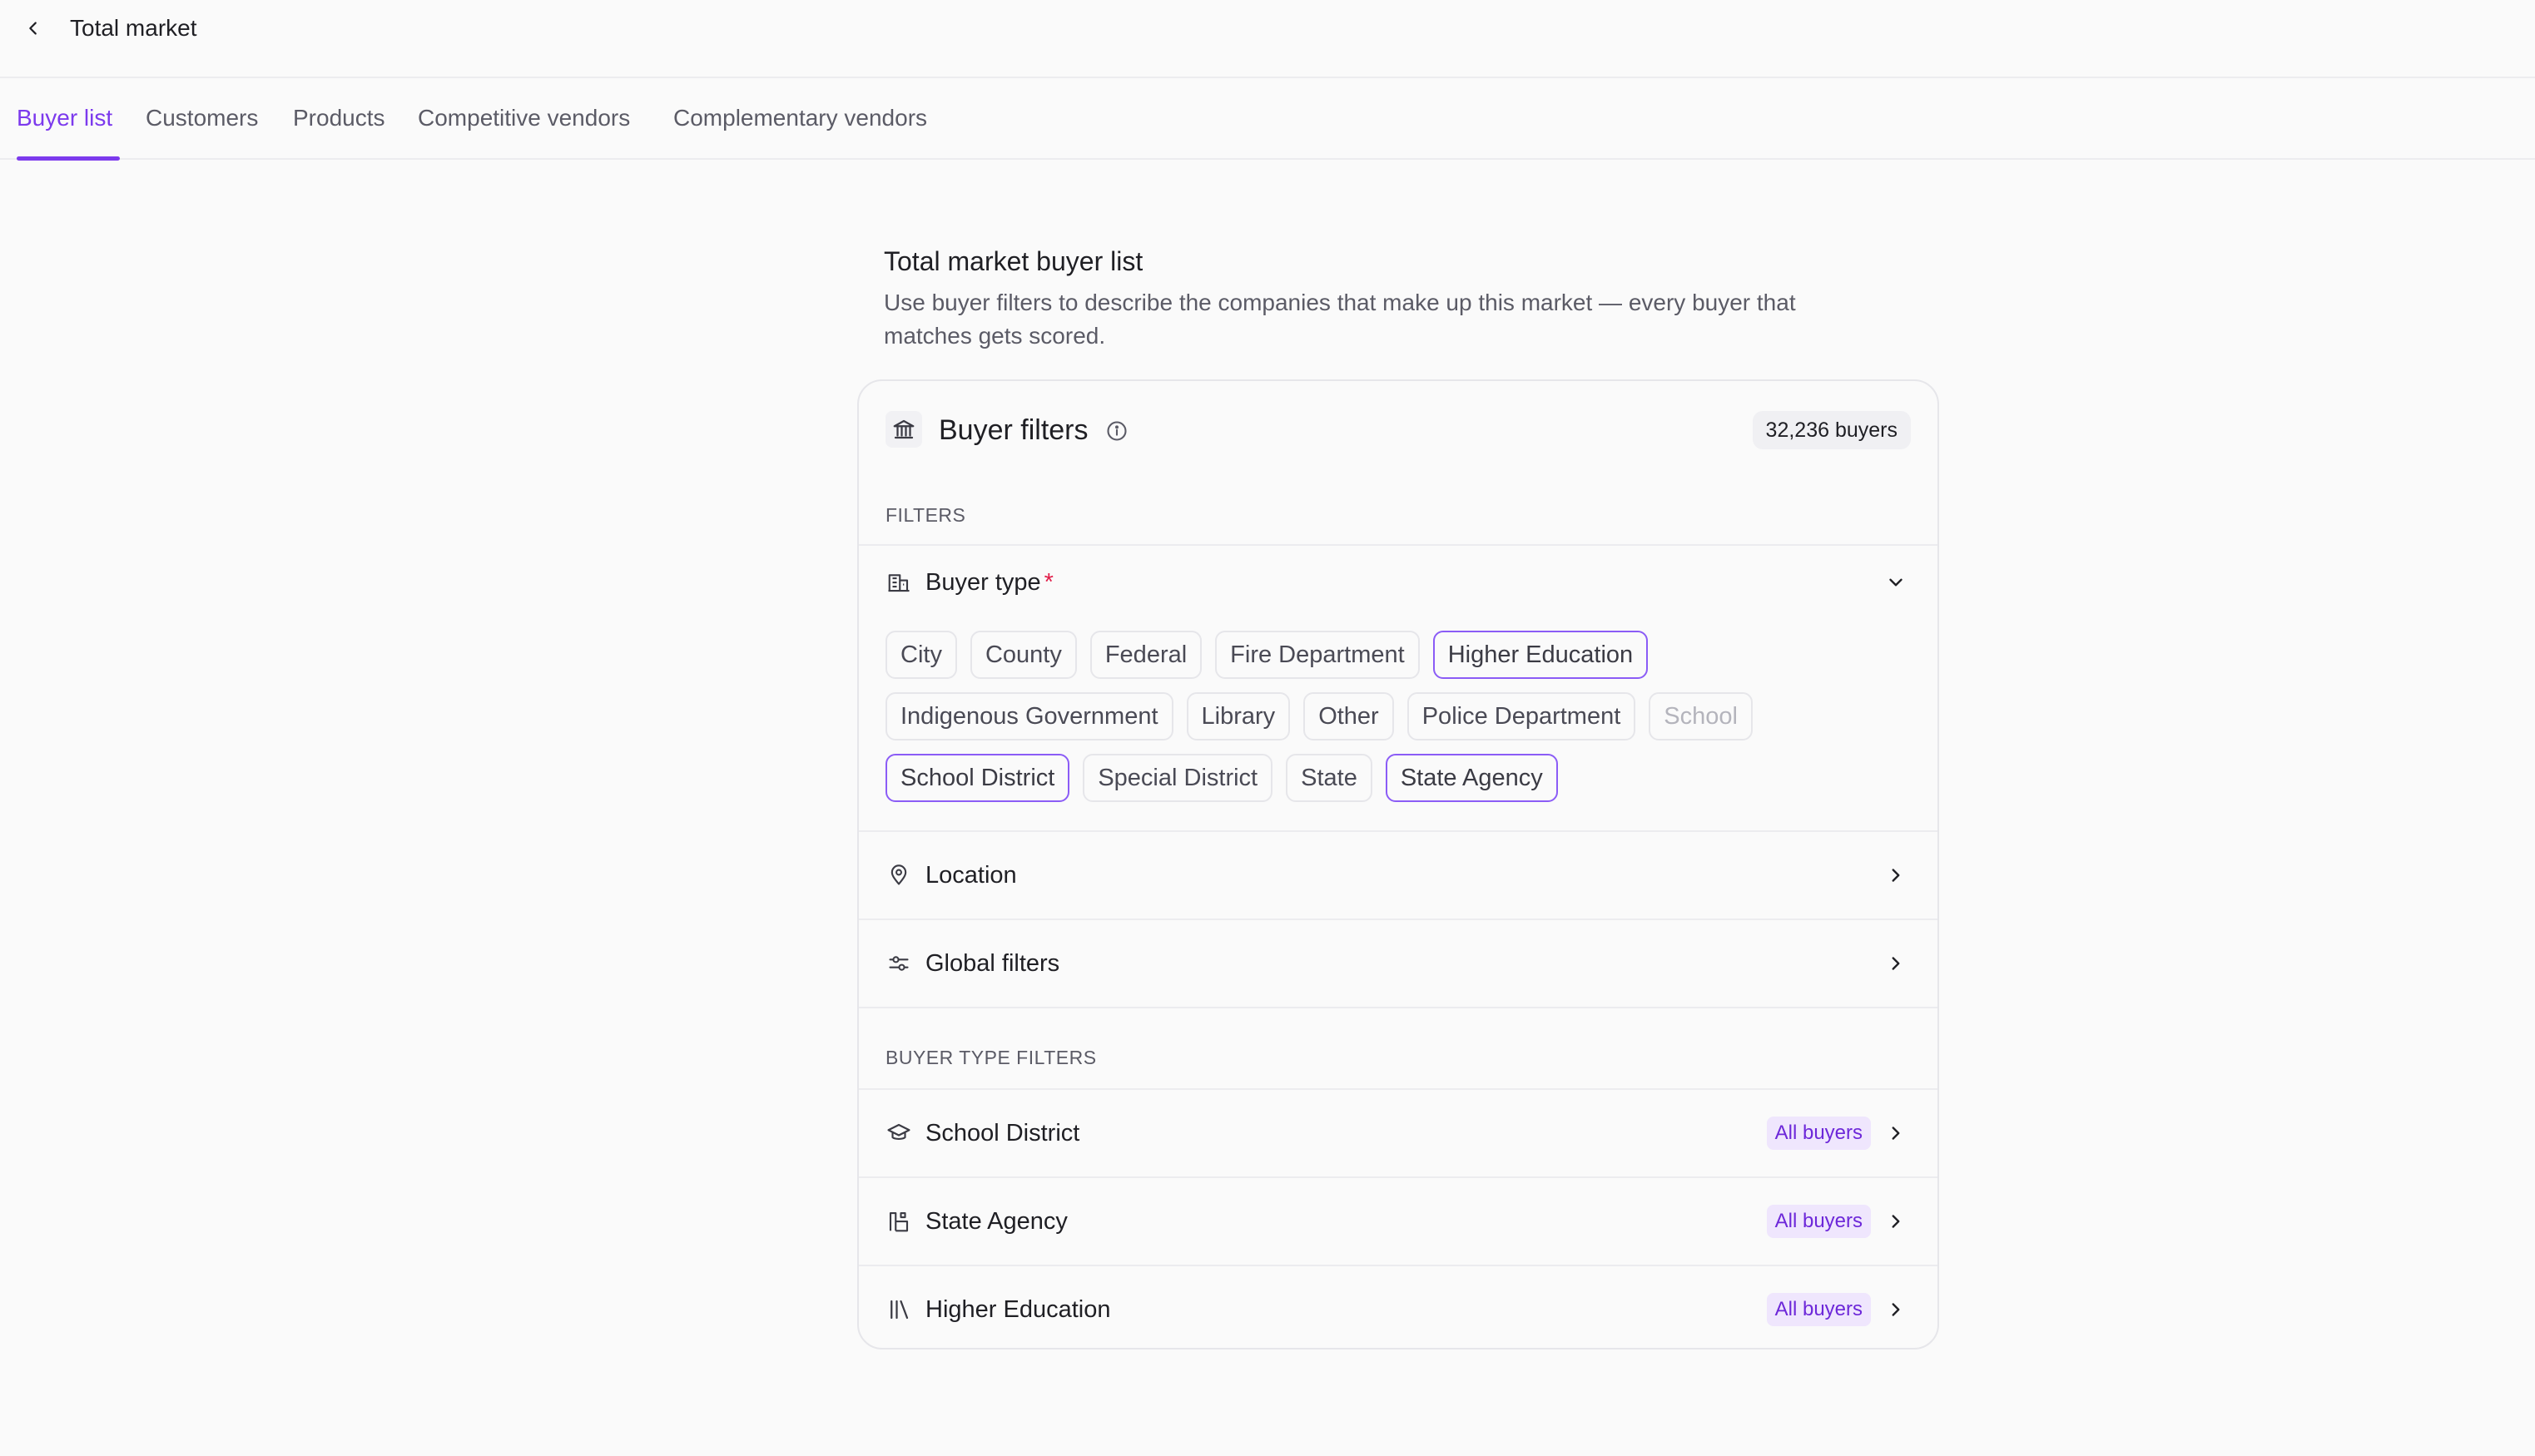  Describe the element at coordinates (899, 1221) in the screenshot. I see `agency-icon` at that location.